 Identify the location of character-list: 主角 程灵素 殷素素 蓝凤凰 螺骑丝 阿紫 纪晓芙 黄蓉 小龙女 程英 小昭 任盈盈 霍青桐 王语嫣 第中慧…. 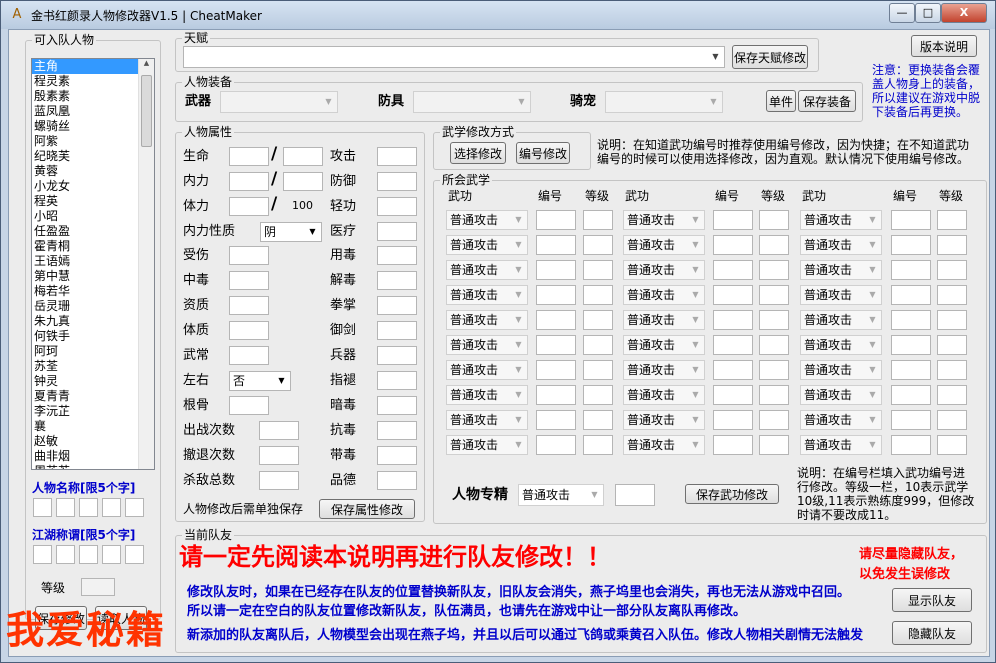
(93, 264).